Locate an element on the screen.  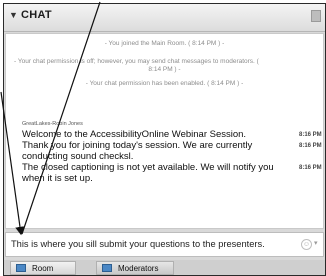
message-line: when it is set up. is located at coordinates (57, 178).